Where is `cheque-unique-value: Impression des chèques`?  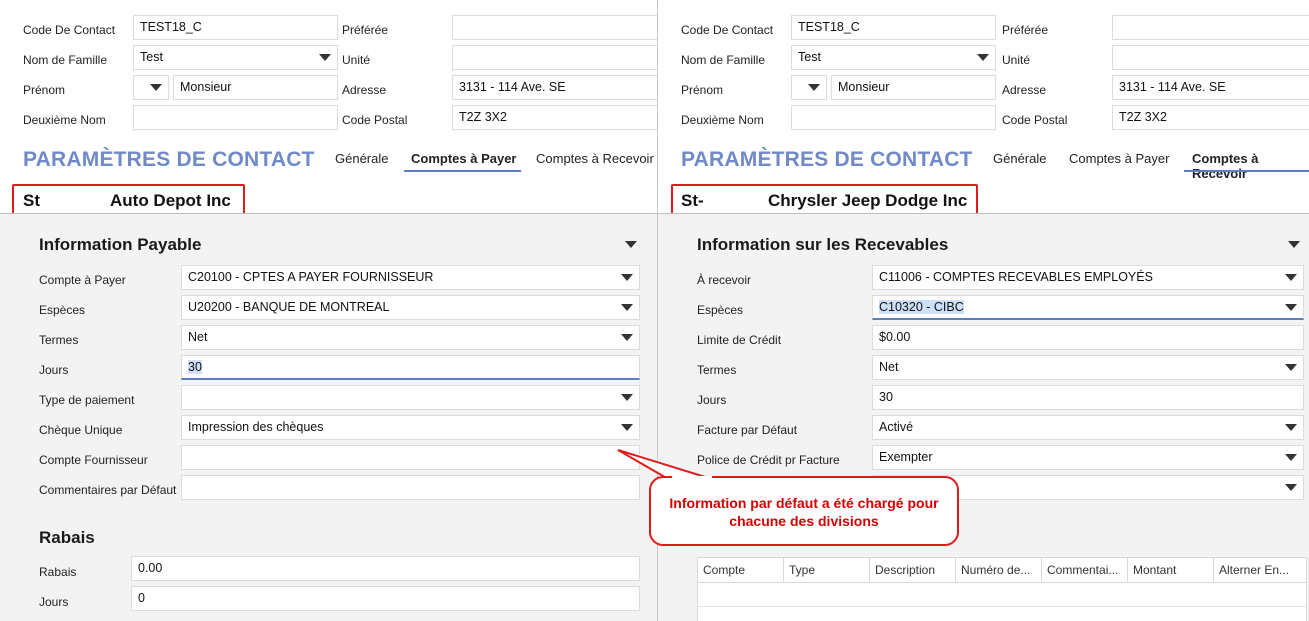
cheque-unique-value: Impression des chèques is located at coordinates (256, 427).